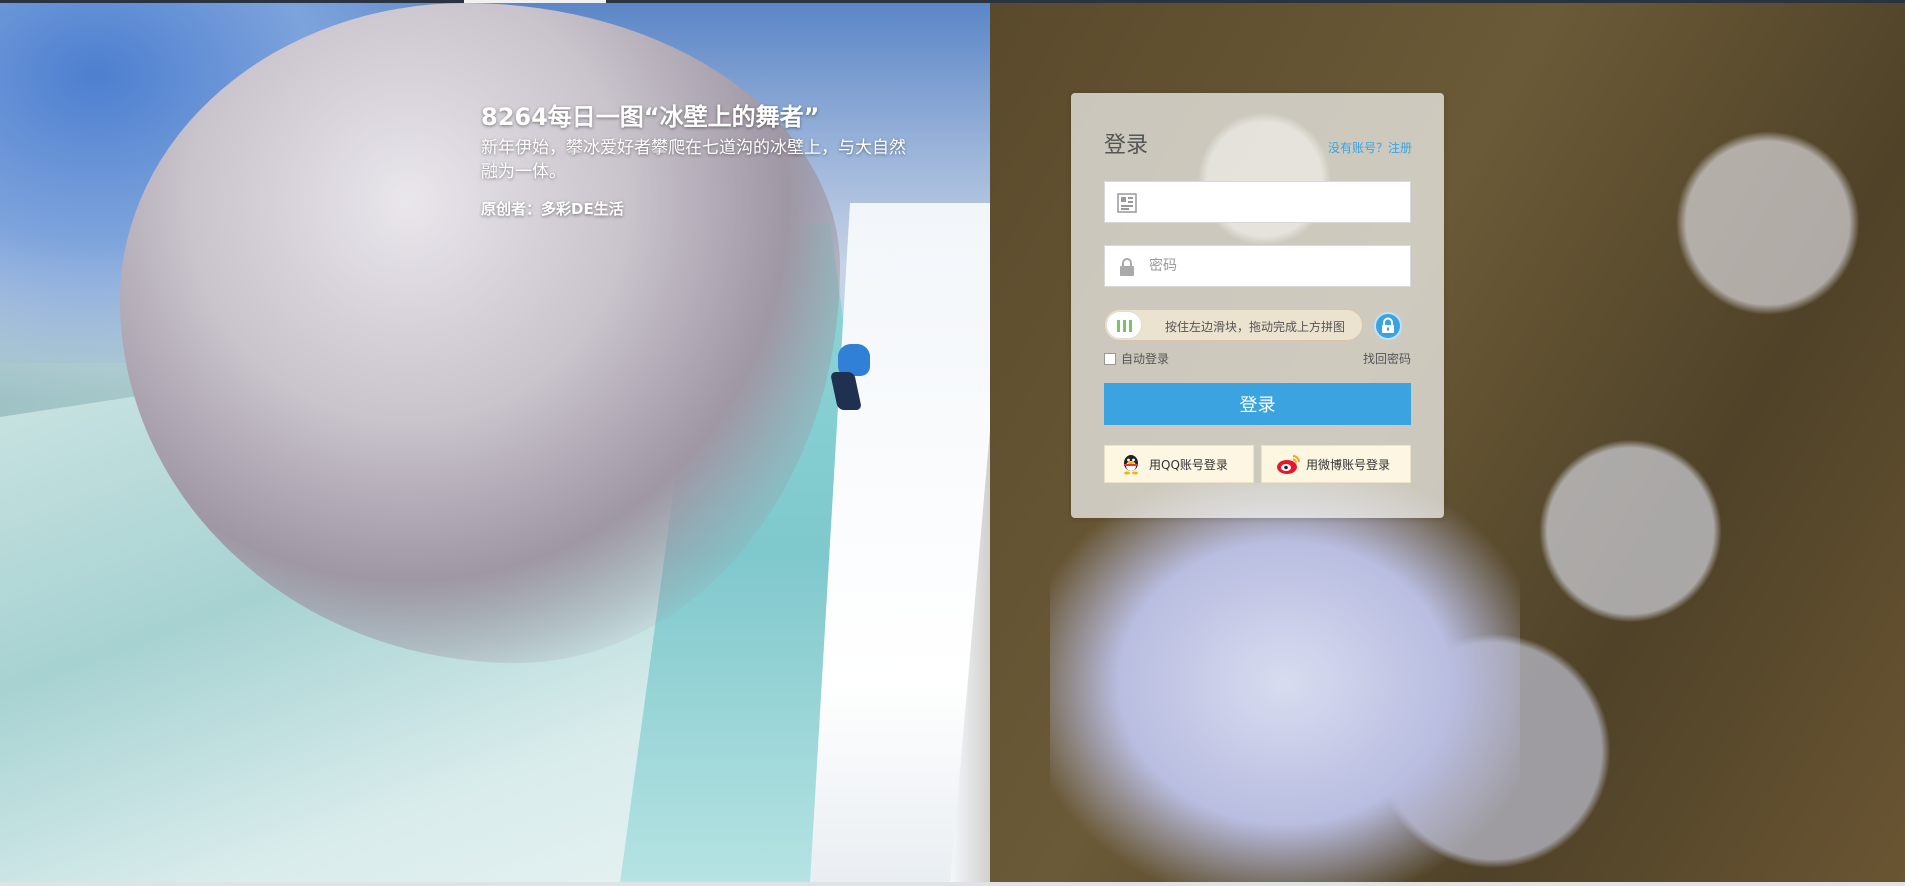 The height and width of the screenshot is (886, 1905). I want to click on weibo-icon, so click(1288, 464).